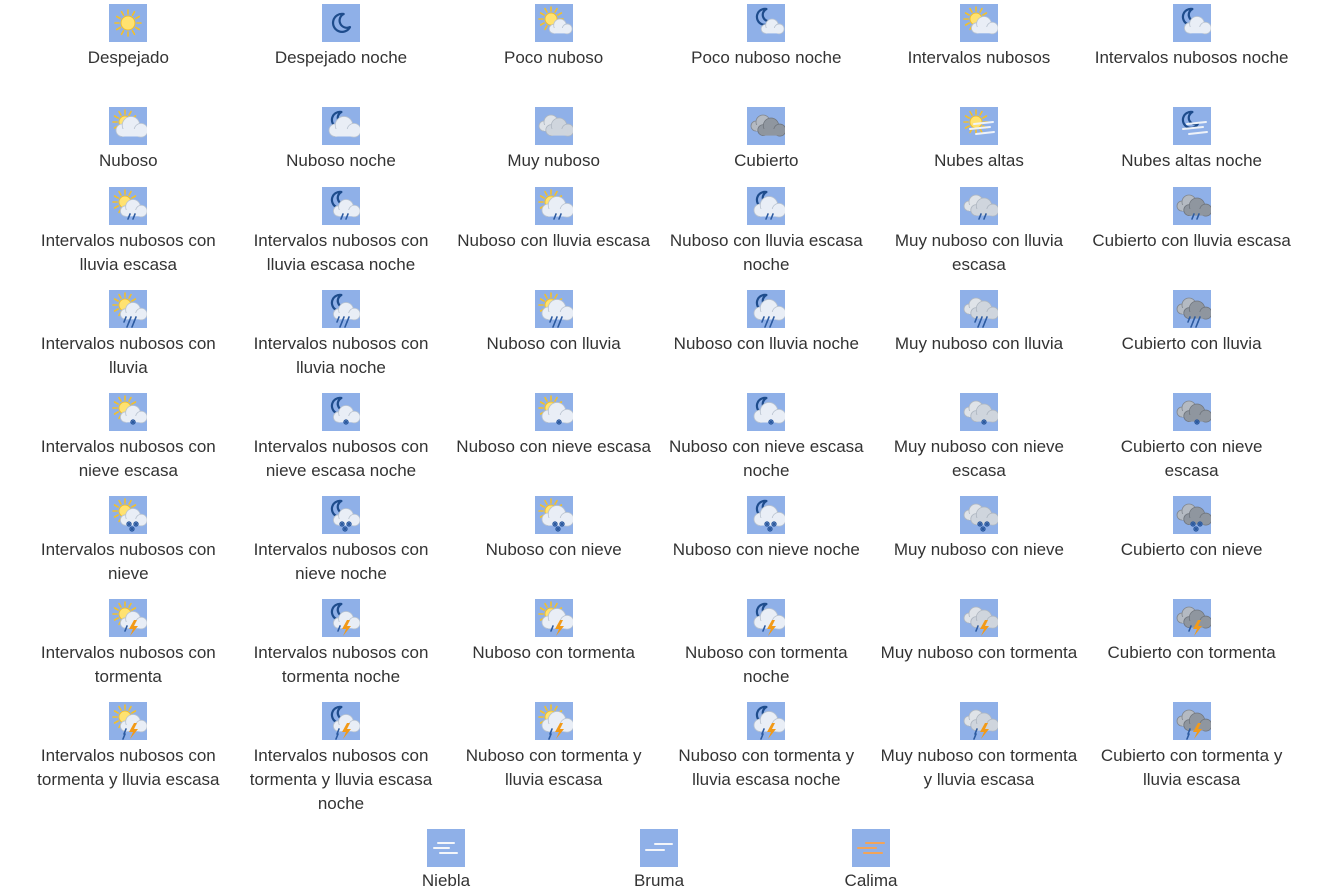 This screenshot has height=895, width=1320. Describe the element at coordinates (871, 880) in the screenshot. I see `legend-item-label: Calima` at that location.